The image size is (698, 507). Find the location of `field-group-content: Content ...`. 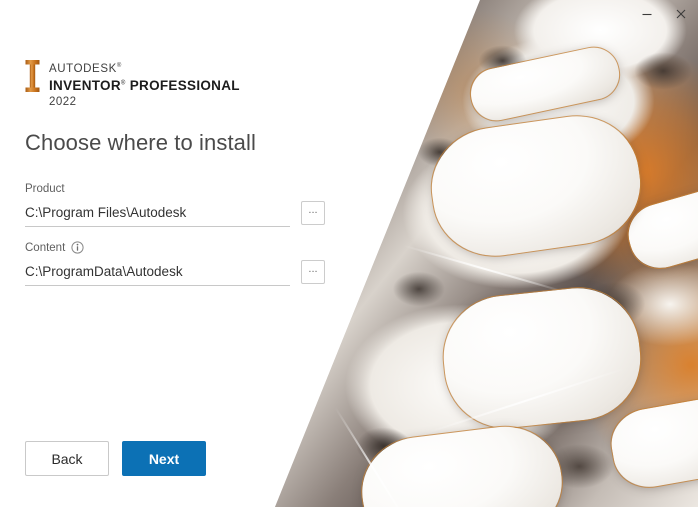

field-group-content: Content ... is located at coordinates (175, 263).